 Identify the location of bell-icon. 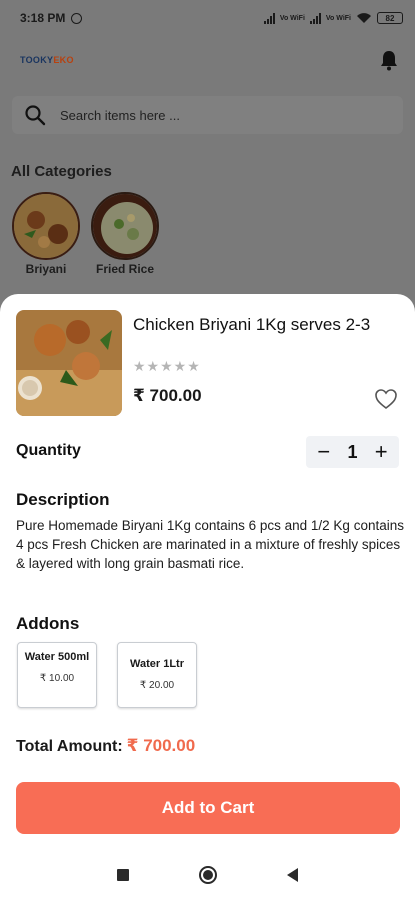
(389, 60).